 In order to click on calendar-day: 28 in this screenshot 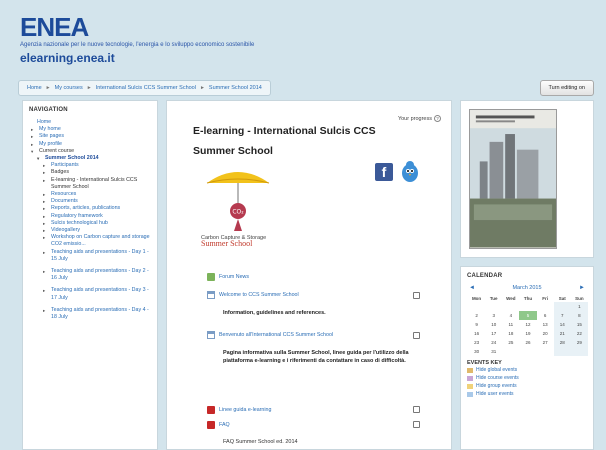, I will do `click(562, 342)`.